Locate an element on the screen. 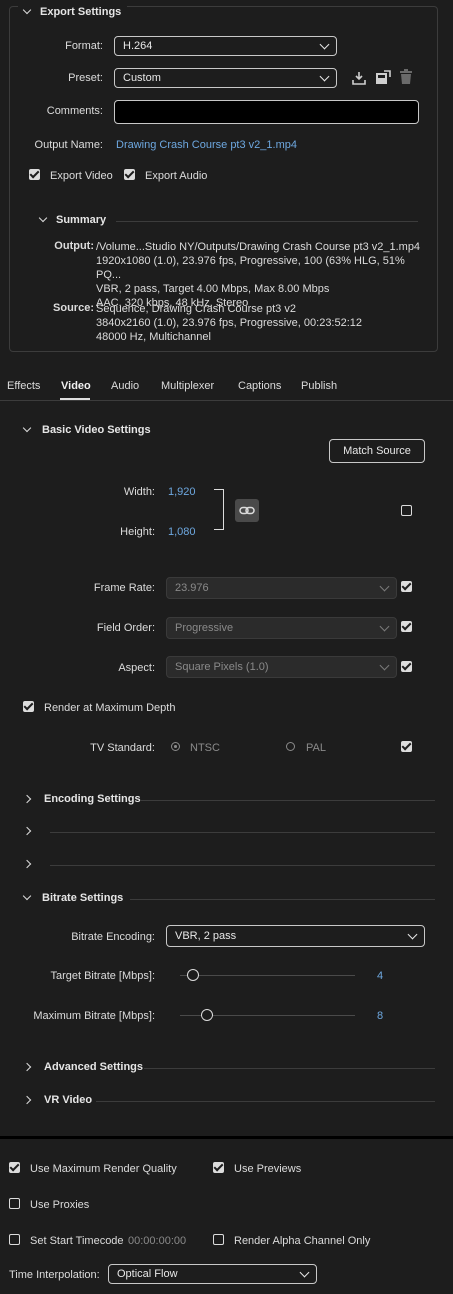 This screenshot has width=453, height=1294. section-divider is located at coordinates (242, 832).